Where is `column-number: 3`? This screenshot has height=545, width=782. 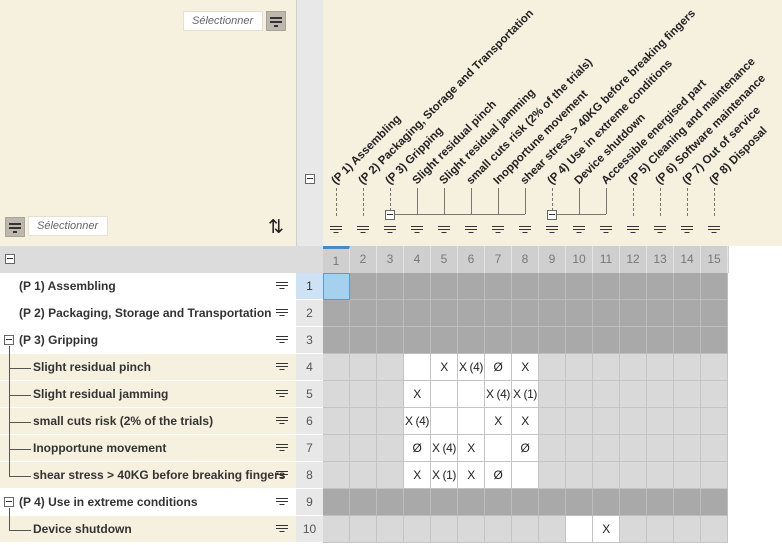 column-number: 3 is located at coordinates (390, 259).